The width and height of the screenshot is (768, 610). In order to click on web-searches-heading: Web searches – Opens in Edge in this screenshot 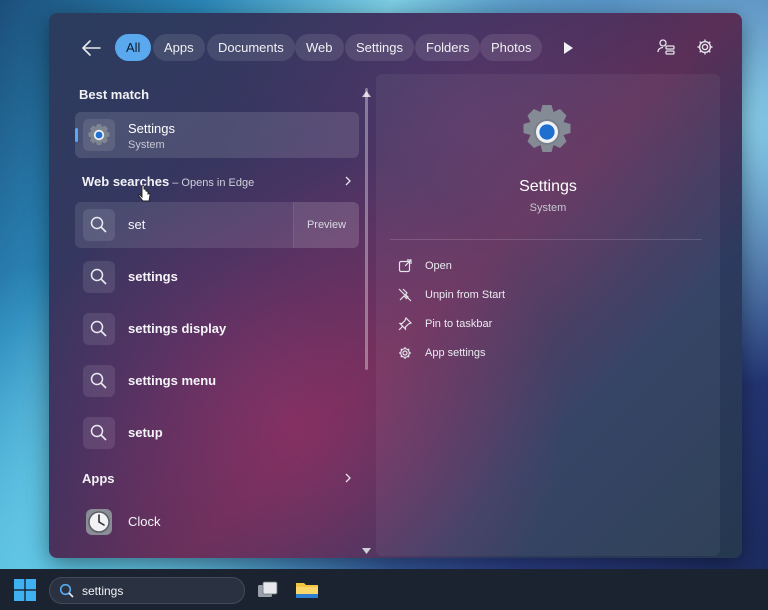, I will do `click(168, 181)`.